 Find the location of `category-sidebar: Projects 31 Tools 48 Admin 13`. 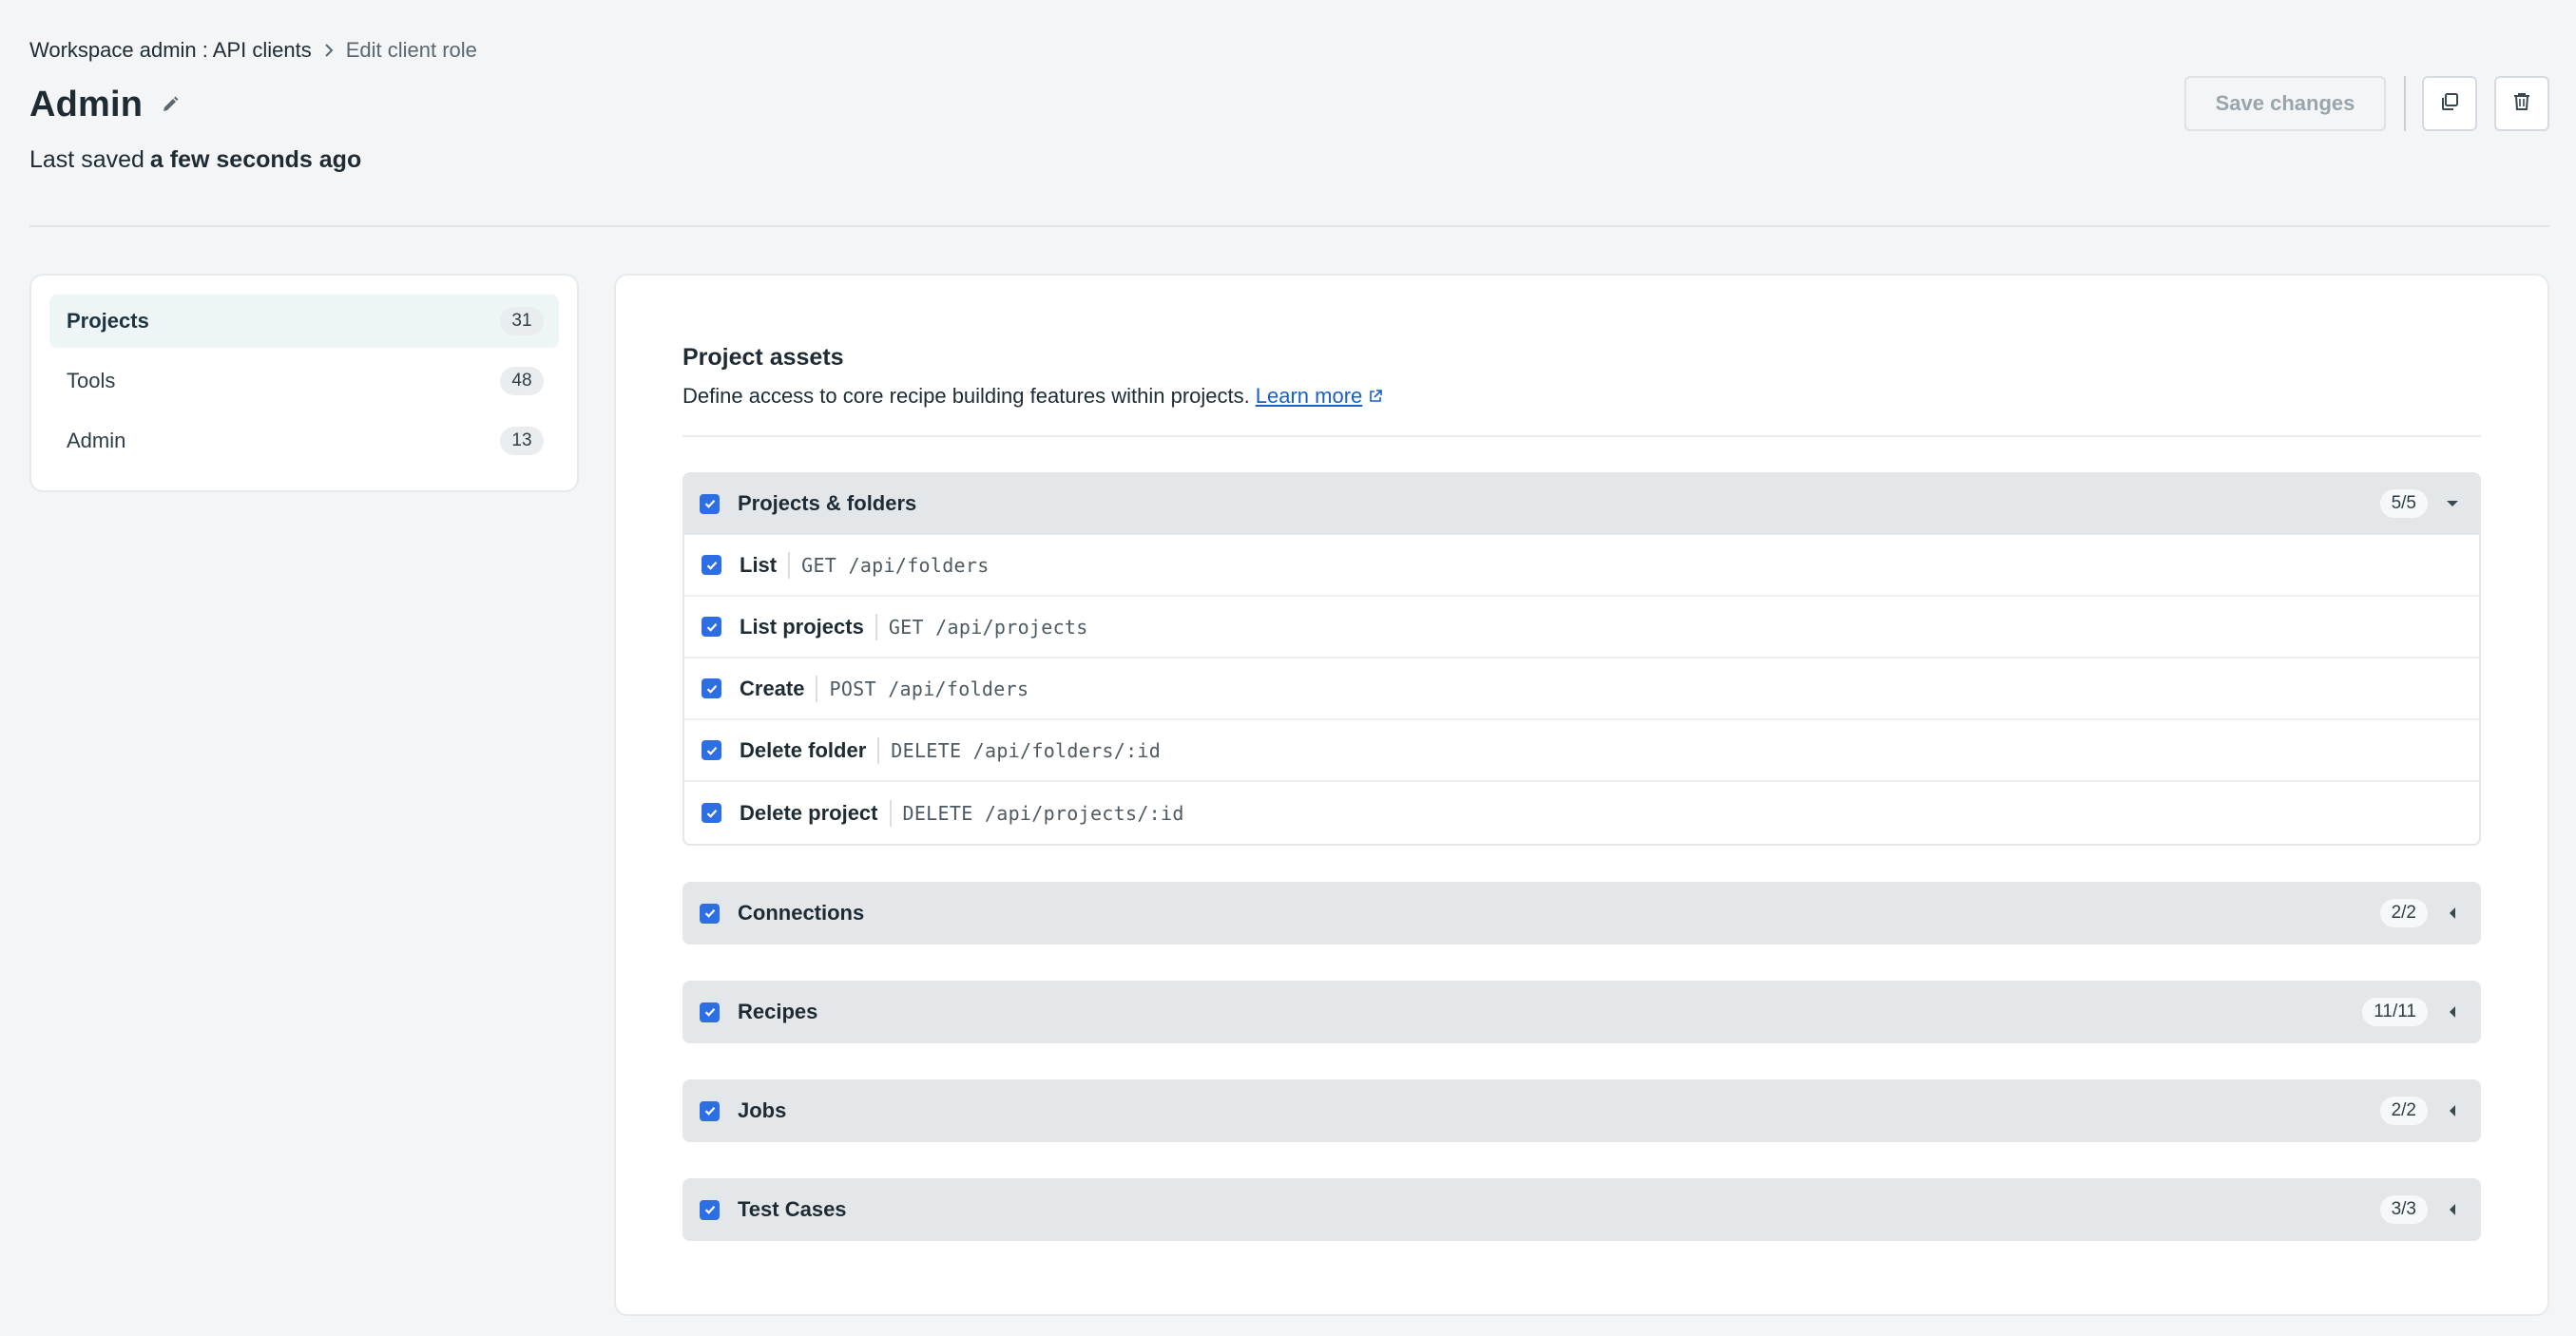

category-sidebar: Projects 31 Tools 48 Admin 13 is located at coordinates (304, 383).